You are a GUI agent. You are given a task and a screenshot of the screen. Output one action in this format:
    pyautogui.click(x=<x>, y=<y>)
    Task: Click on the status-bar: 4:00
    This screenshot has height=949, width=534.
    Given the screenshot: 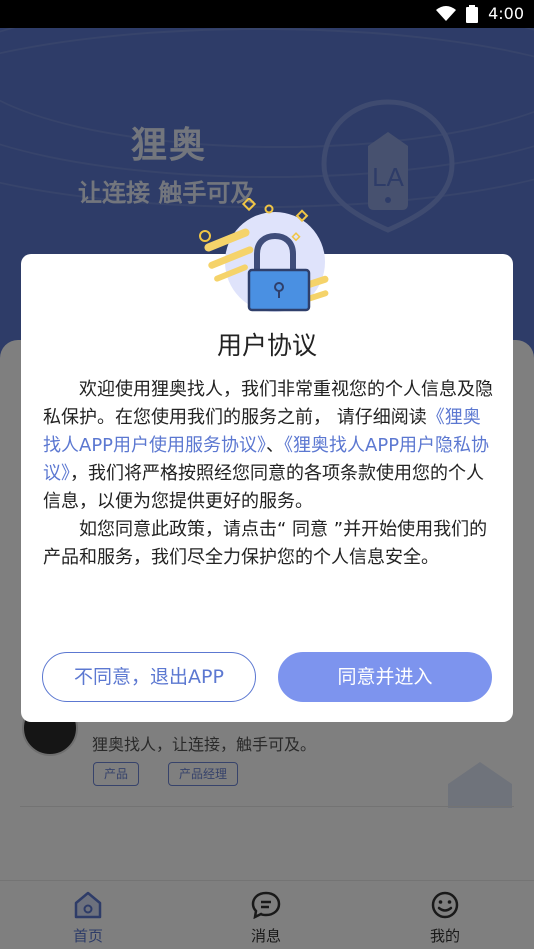 What is the action you would take?
    pyautogui.click(x=267, y=14)
    